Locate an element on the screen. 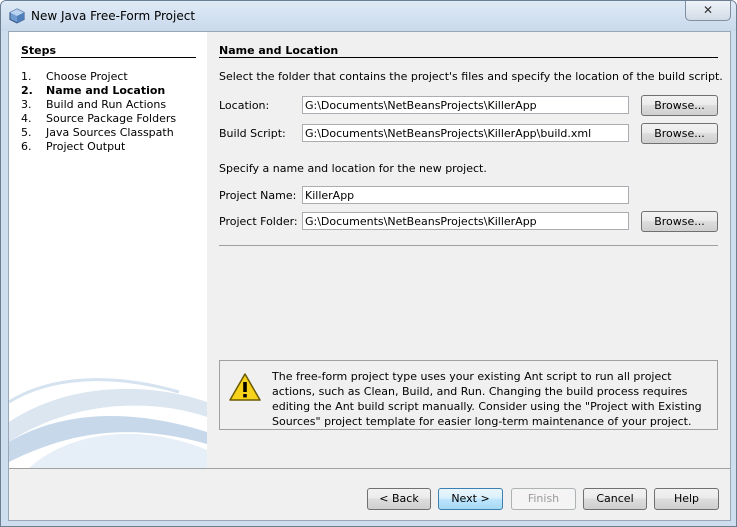 This screenshot has height=527, width=737. project-name-label: Project Name: is located at coordinates (258, 195).